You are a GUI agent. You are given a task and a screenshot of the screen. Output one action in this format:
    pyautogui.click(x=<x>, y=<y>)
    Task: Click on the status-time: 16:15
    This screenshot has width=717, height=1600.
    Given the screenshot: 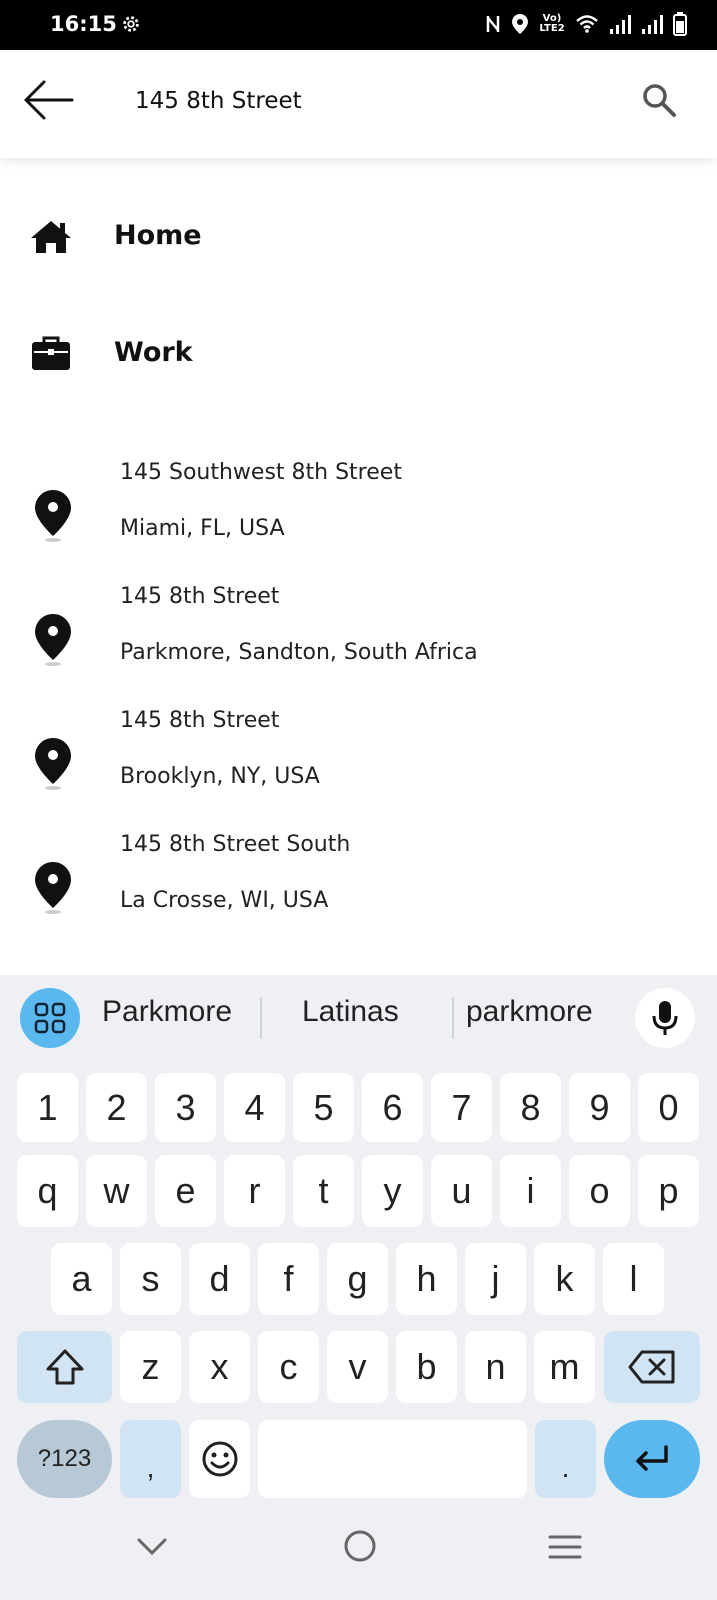 What is the action you would take?
    pyautogui.click(x=83, y=24)
    